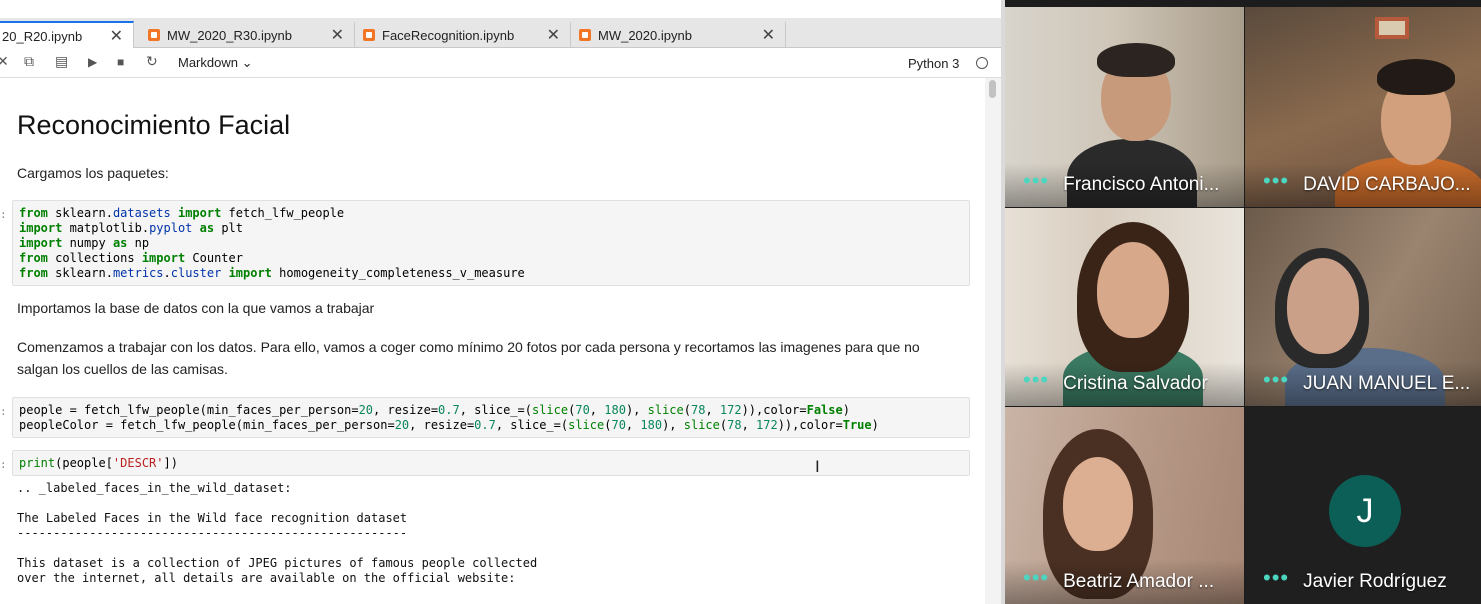 The image size is (1481, 604). I want to click on code-print: print(people['DESCR']), so click(491, 461).